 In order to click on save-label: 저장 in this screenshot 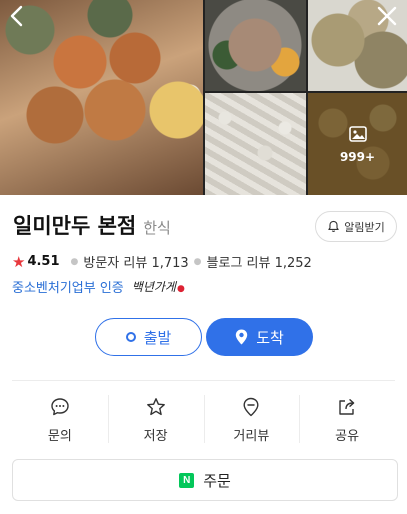, I will do `click(155, 436)`.